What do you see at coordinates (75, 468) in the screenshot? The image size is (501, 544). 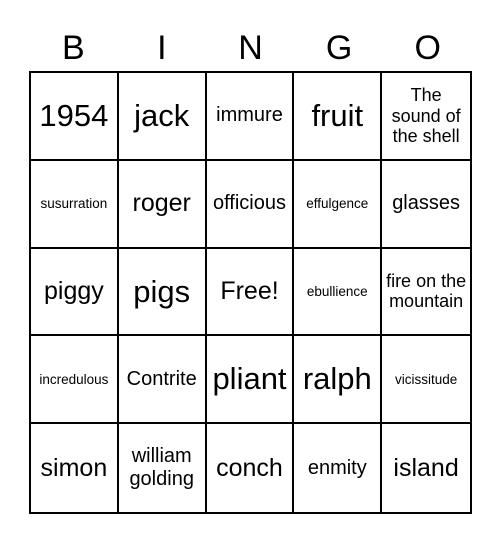 I see `bingo-cell: simon` at bounding box center [75, 468].